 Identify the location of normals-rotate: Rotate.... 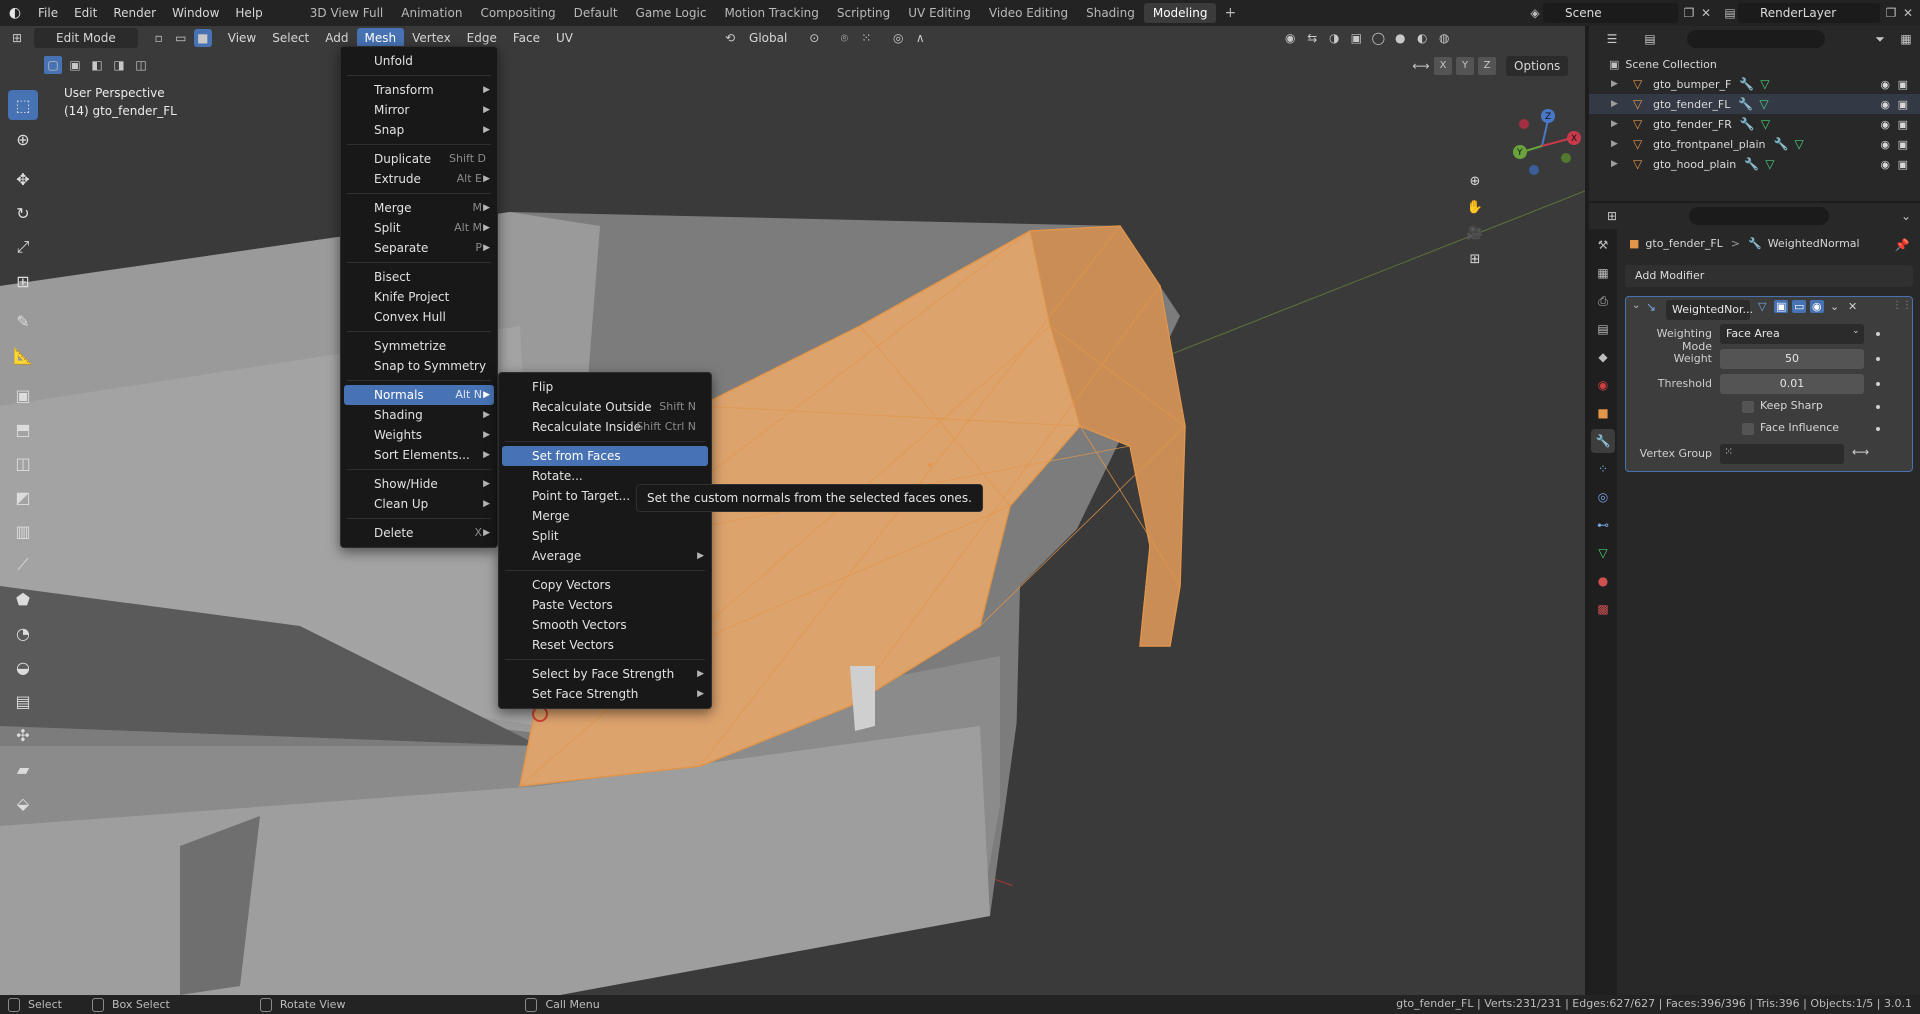
(605, 476).